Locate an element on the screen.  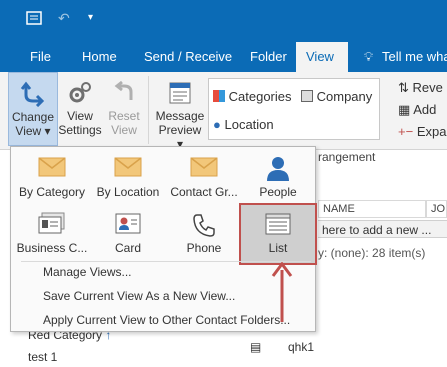
tab-view: View is located at coordinates (322, 57).